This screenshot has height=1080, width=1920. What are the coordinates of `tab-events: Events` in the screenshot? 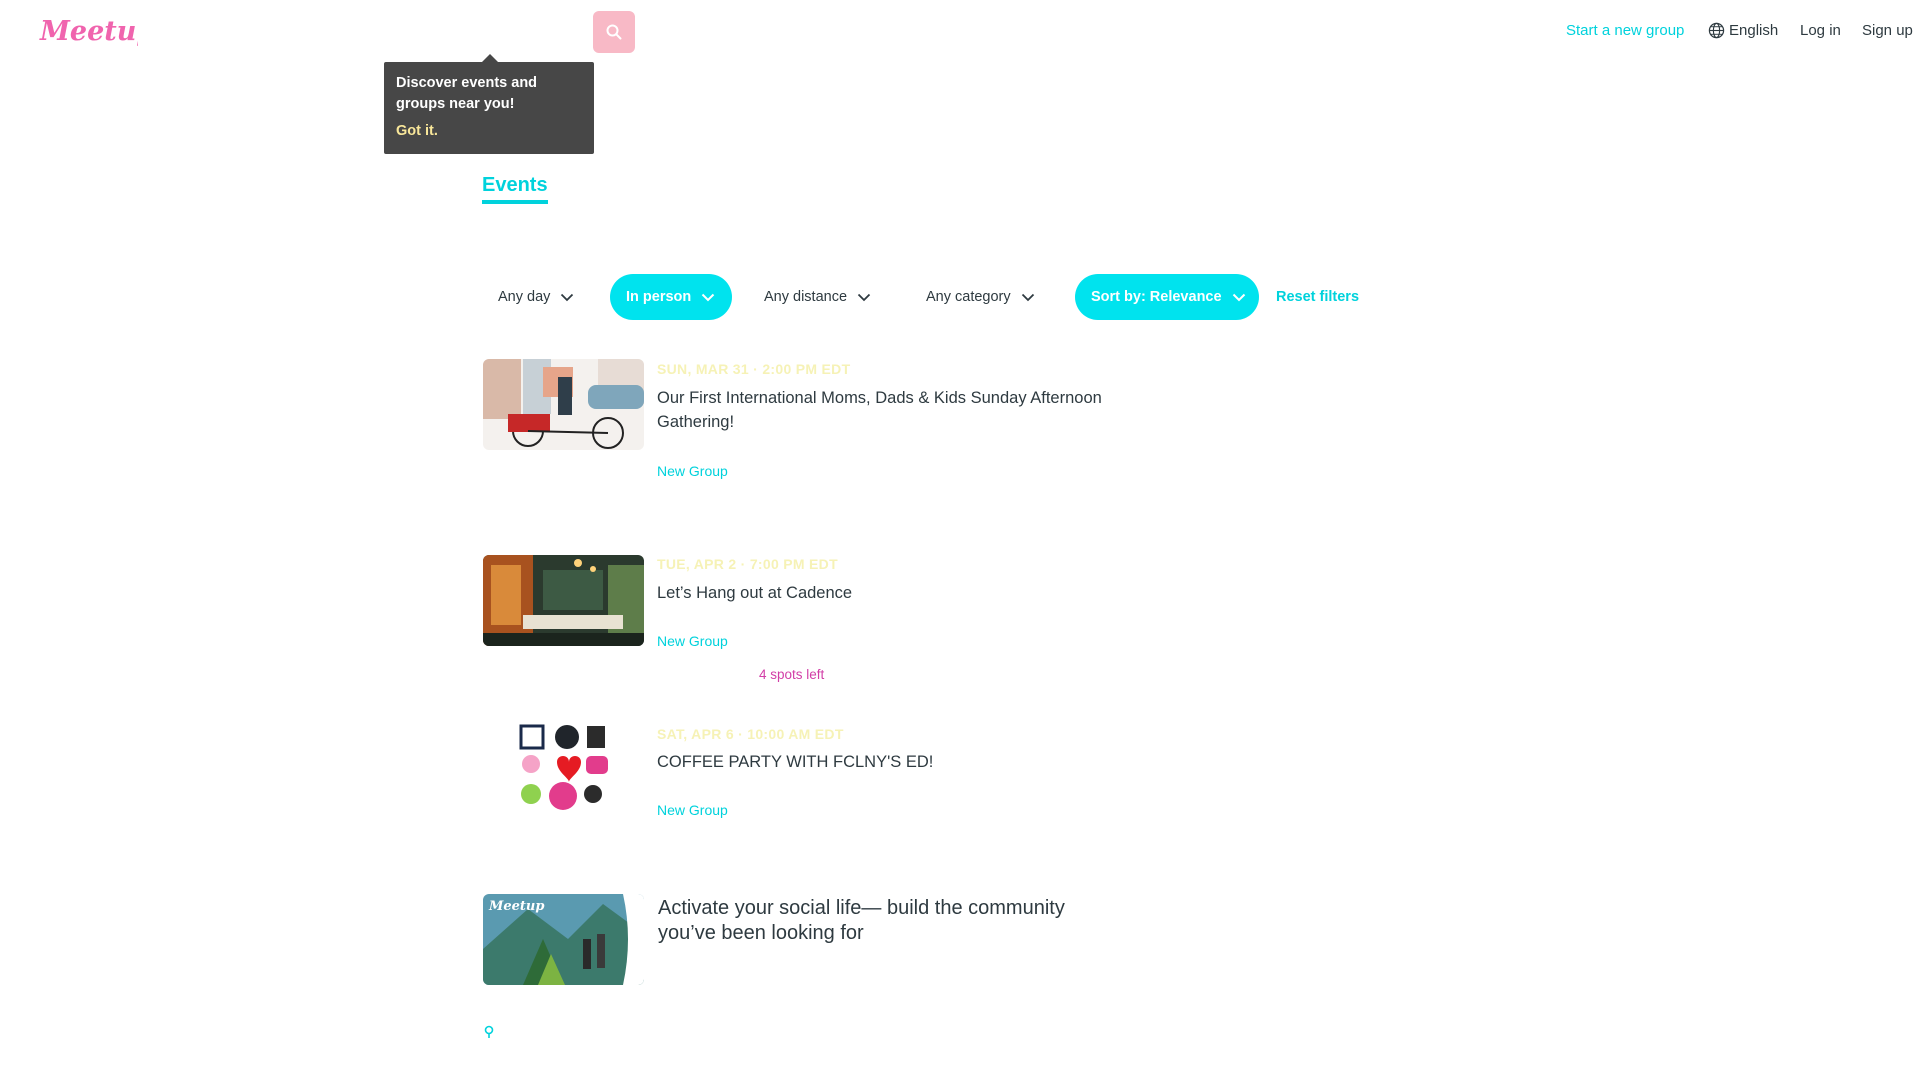 It's located at (515, 189).